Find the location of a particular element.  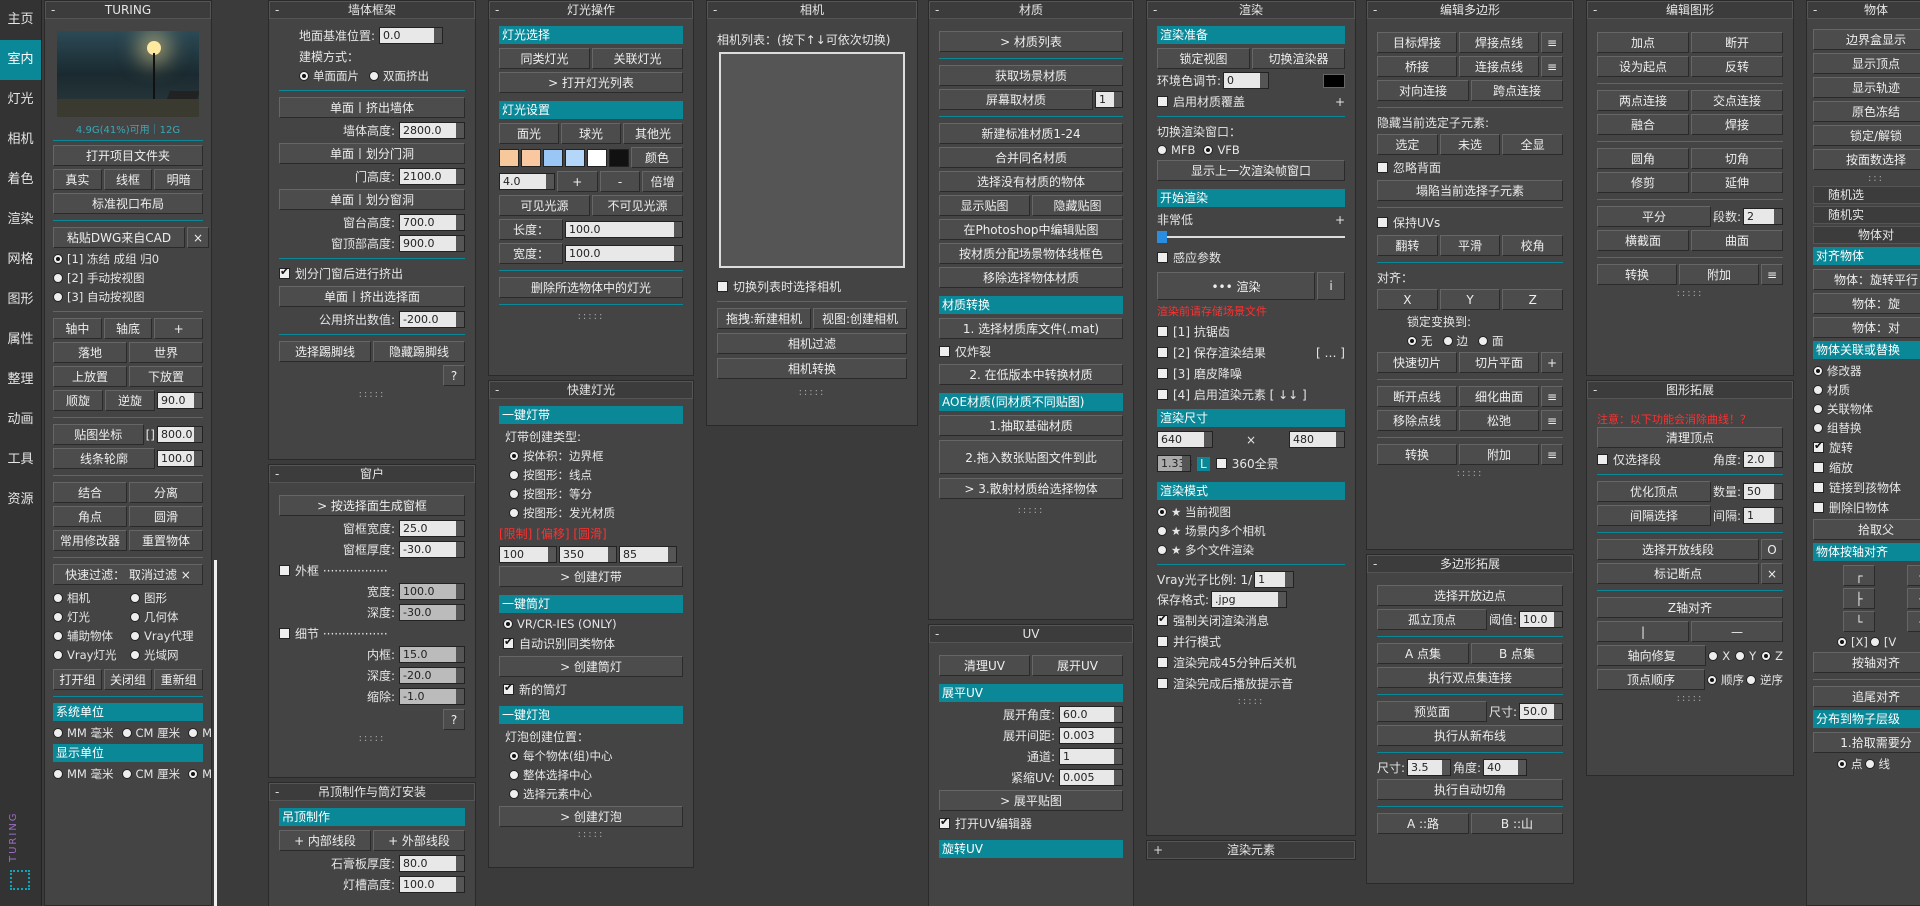

group-button: 关闭组 is located at coordinates (128, 679).